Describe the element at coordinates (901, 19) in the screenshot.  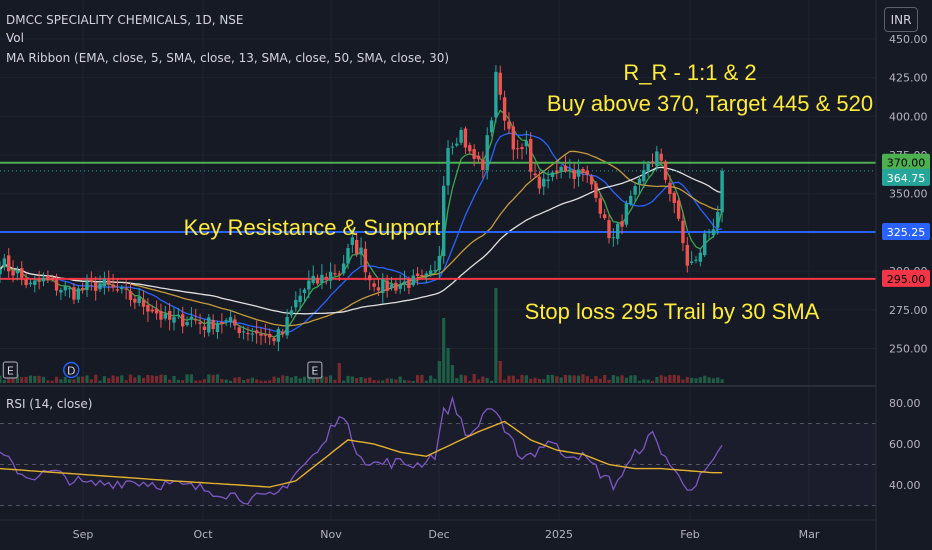
I see `currency-button: INR` at that location.